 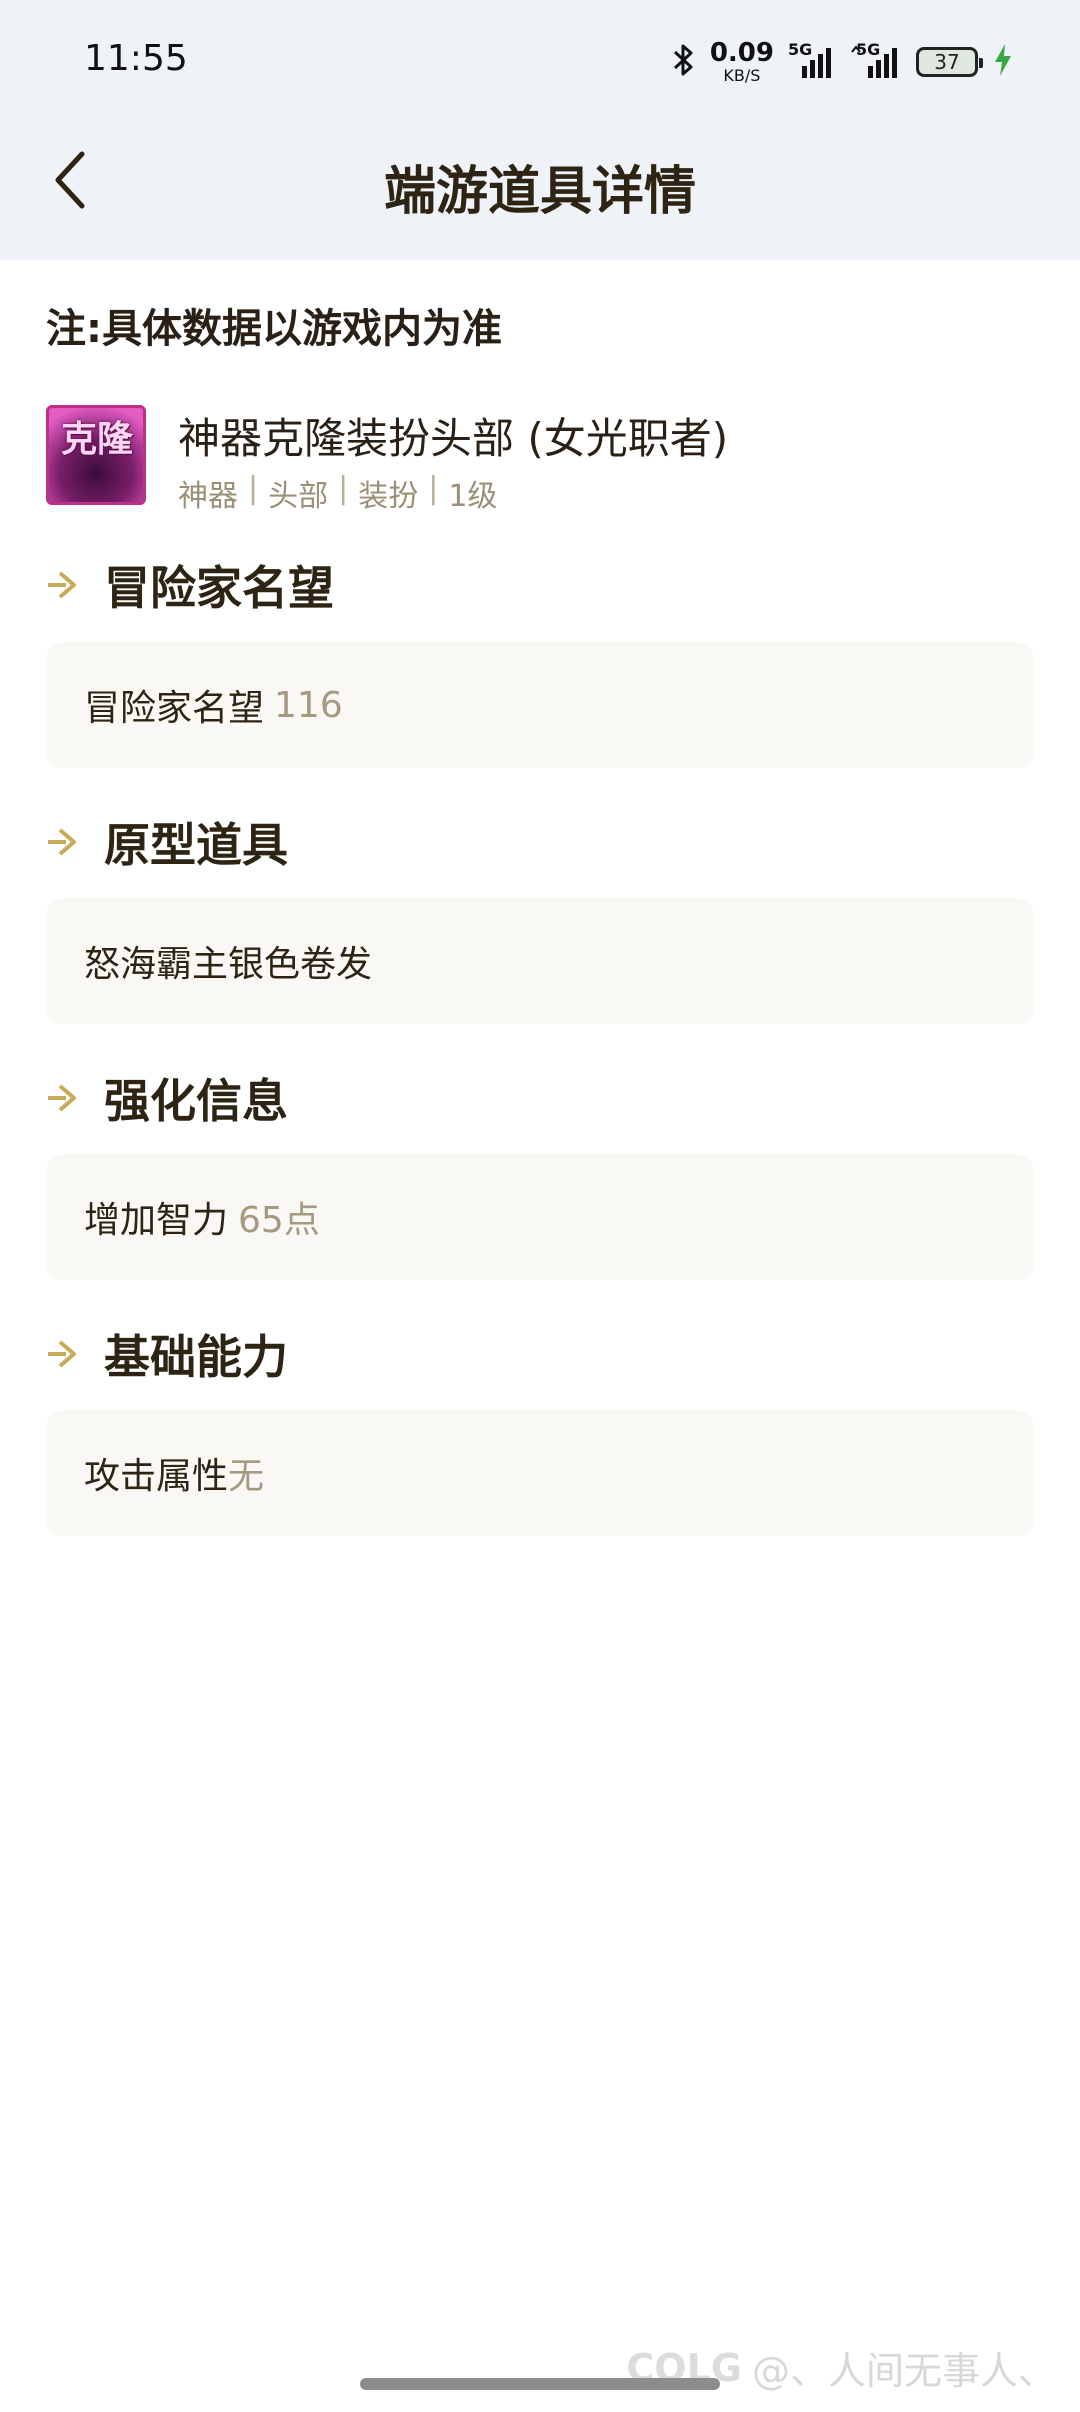 I want to click on network-speed: 0.09 KB/S, so click(x=742, y=62).